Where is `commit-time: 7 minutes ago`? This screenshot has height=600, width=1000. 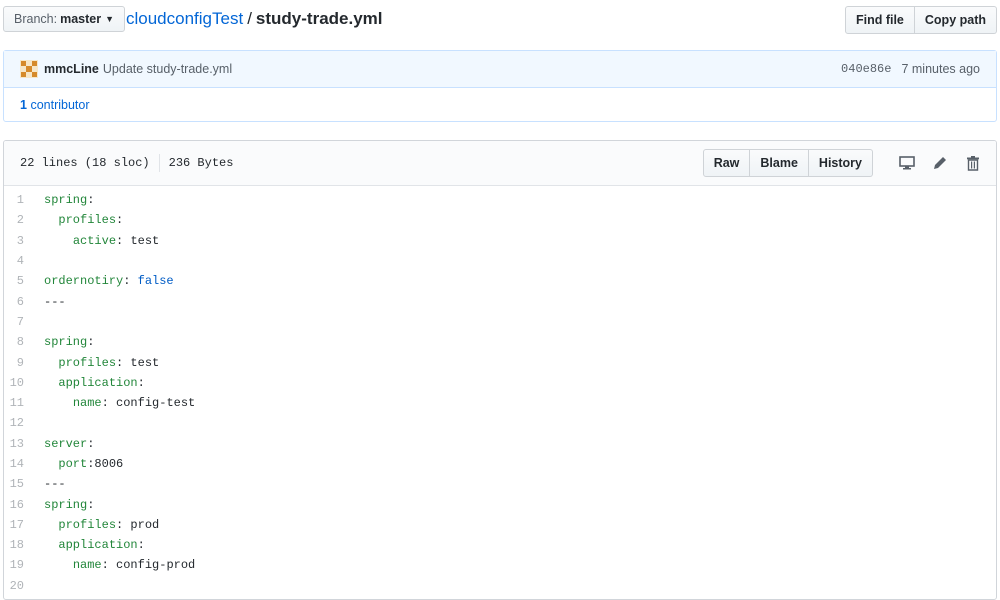 commit-time: 7 minutes ago is located at coordinates (940, 69).